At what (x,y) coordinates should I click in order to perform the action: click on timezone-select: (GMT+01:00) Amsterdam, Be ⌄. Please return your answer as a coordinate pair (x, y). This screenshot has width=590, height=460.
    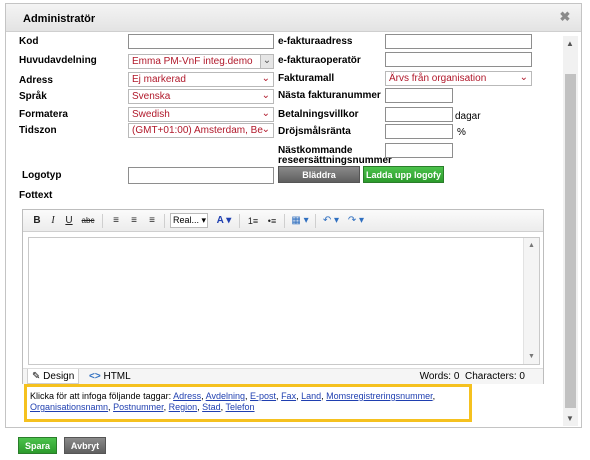
    Looking at the image, I should click on (201, 130).